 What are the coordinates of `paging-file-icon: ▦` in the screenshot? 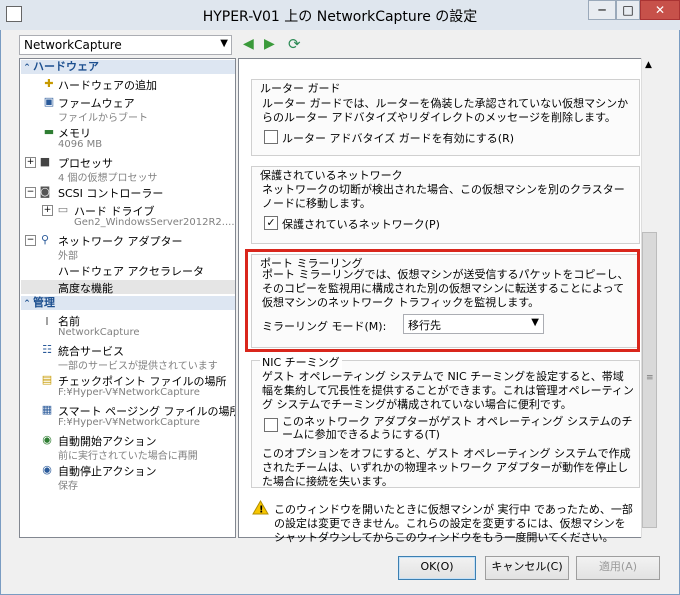 It's located at (47, 409).